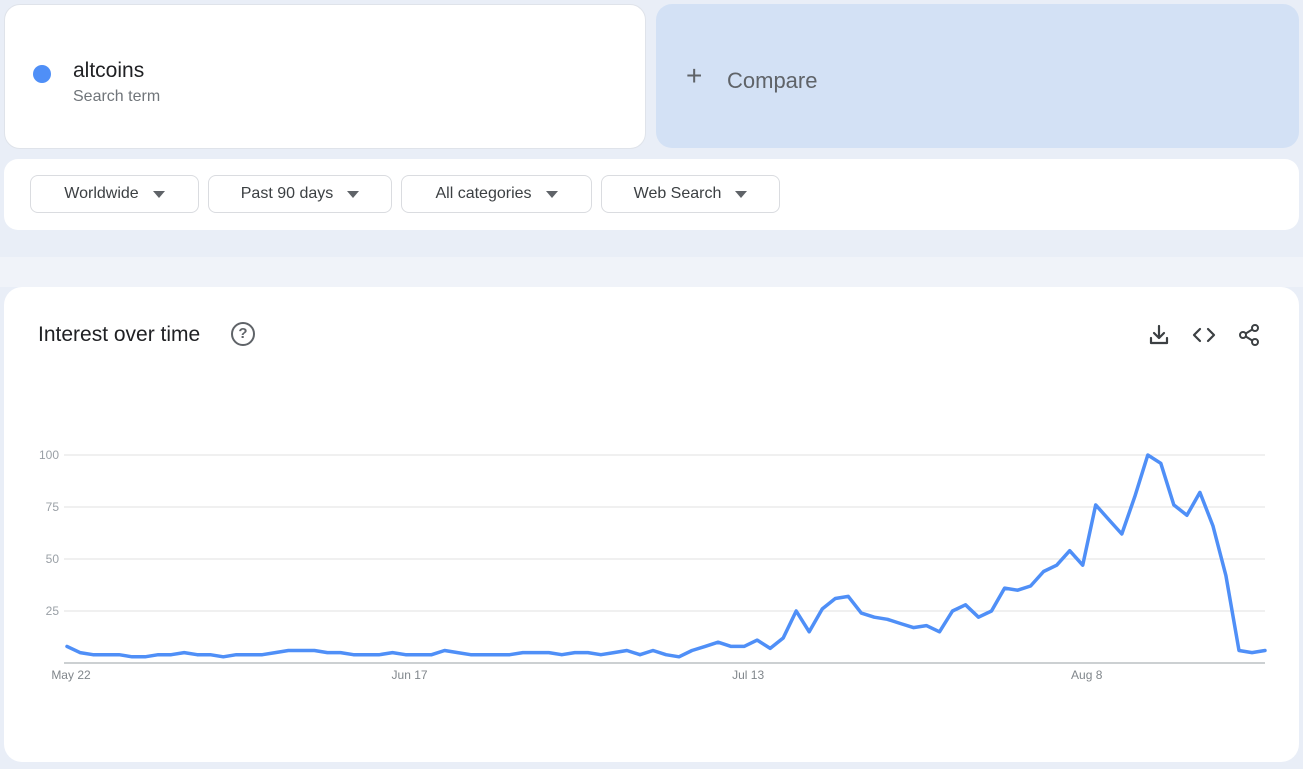 The width and height of the screenshot is (1303, 769). I want to click on time-range-filter: Past 90 days, so click(300, 194).